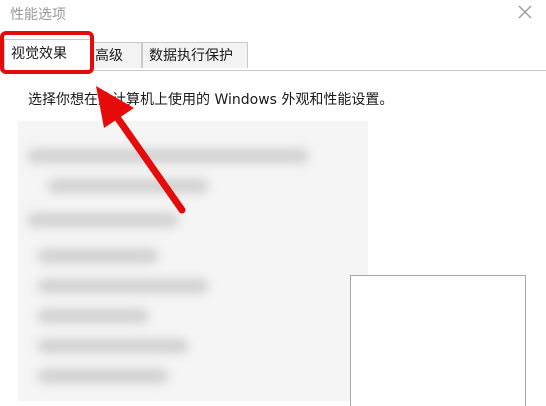 This screenshot has width=546, height=406. I want to click on close-icon, so click(525, 12).